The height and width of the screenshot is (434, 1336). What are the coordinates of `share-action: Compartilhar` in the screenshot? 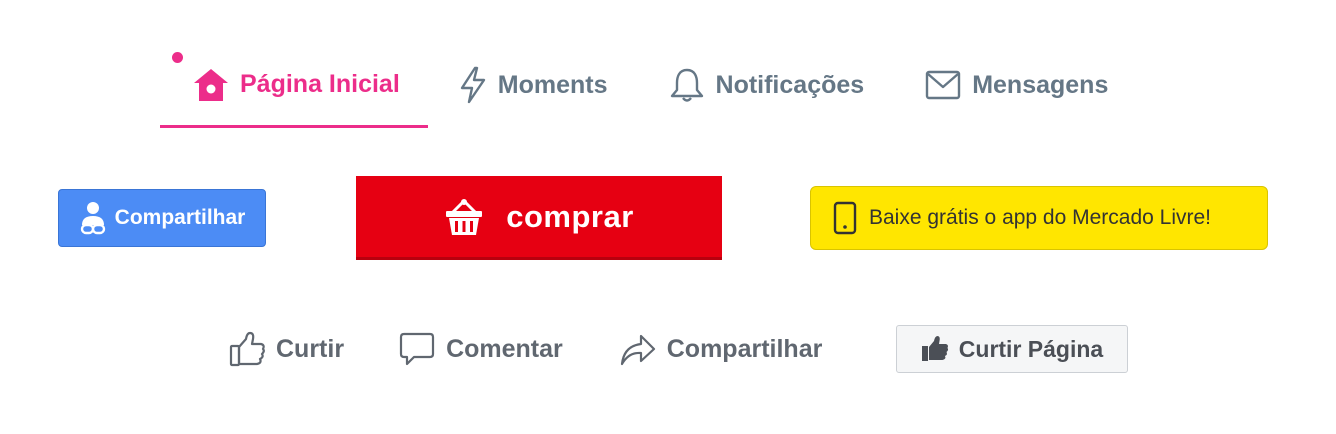 It's located at (721, 349).